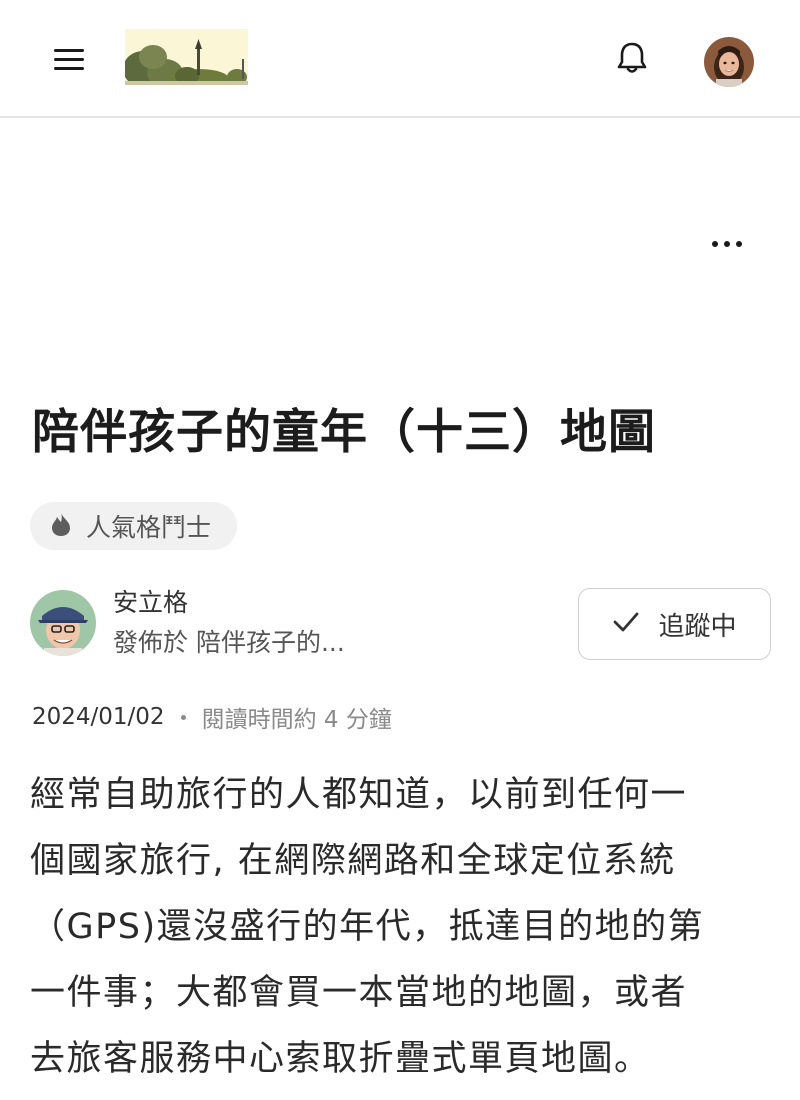 The height and width of the screenshot is (1100, 800). Describe the element at coordinates (186, 57) in the screenshot. I see `site-logo` at that location.